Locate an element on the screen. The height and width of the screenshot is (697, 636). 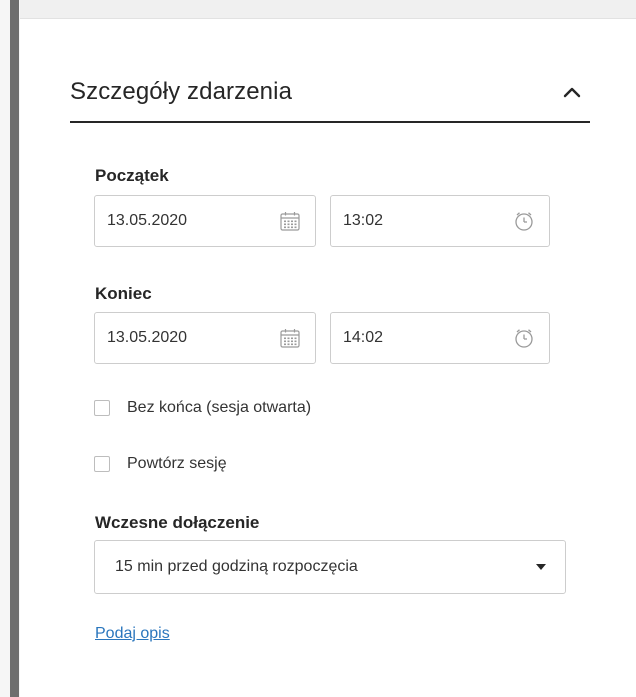
start-label: Początek is located at coordinates (132, 175).